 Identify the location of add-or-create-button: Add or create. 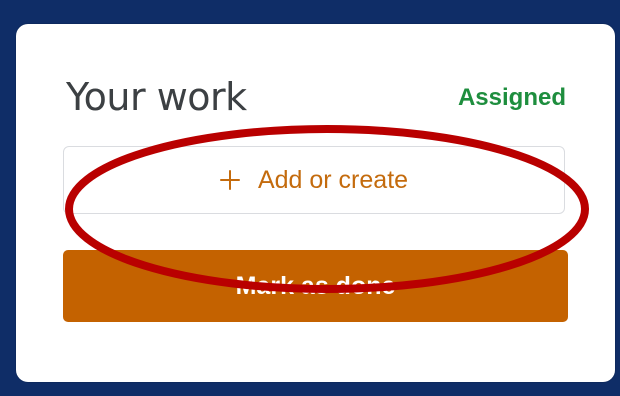
(314, 180).